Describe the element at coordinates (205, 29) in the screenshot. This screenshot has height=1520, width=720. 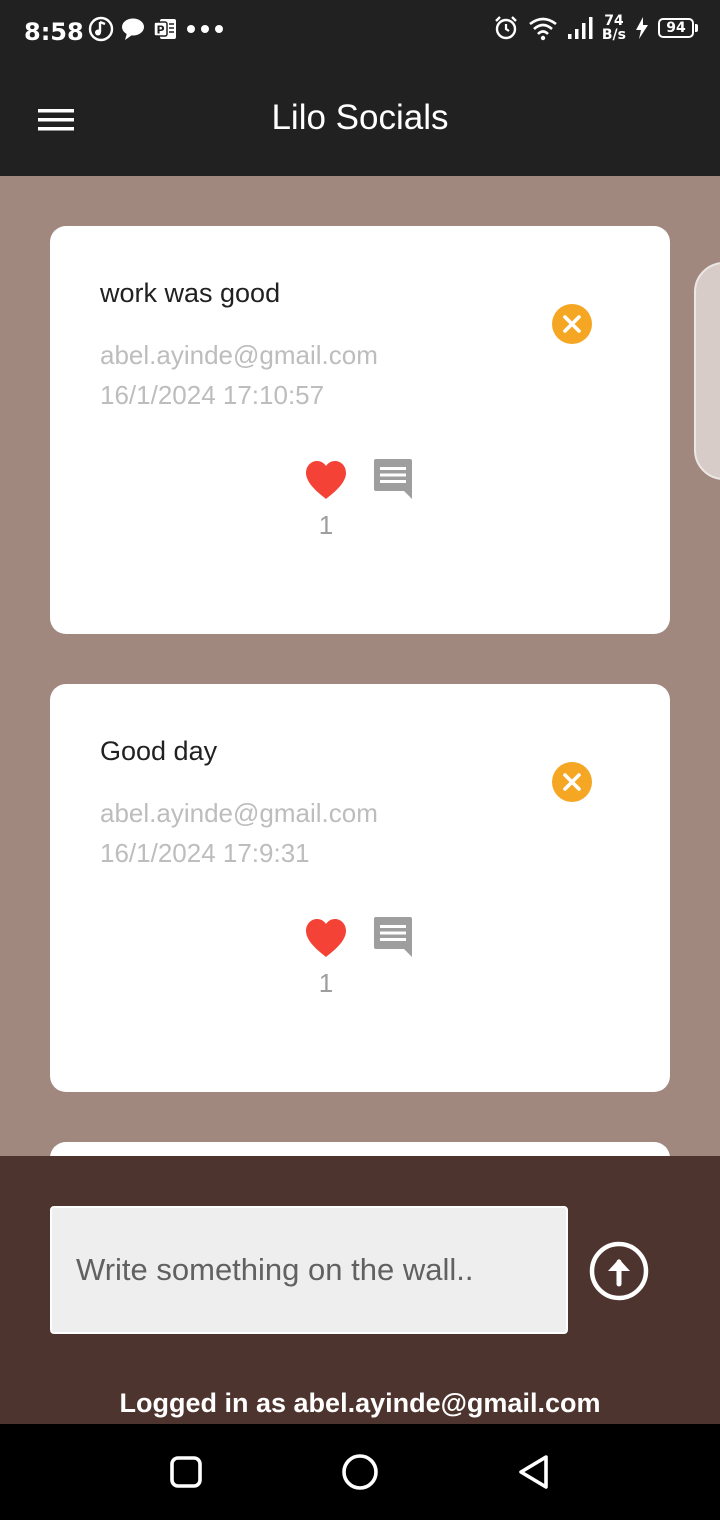
I see `more-dots-icon` at that location.